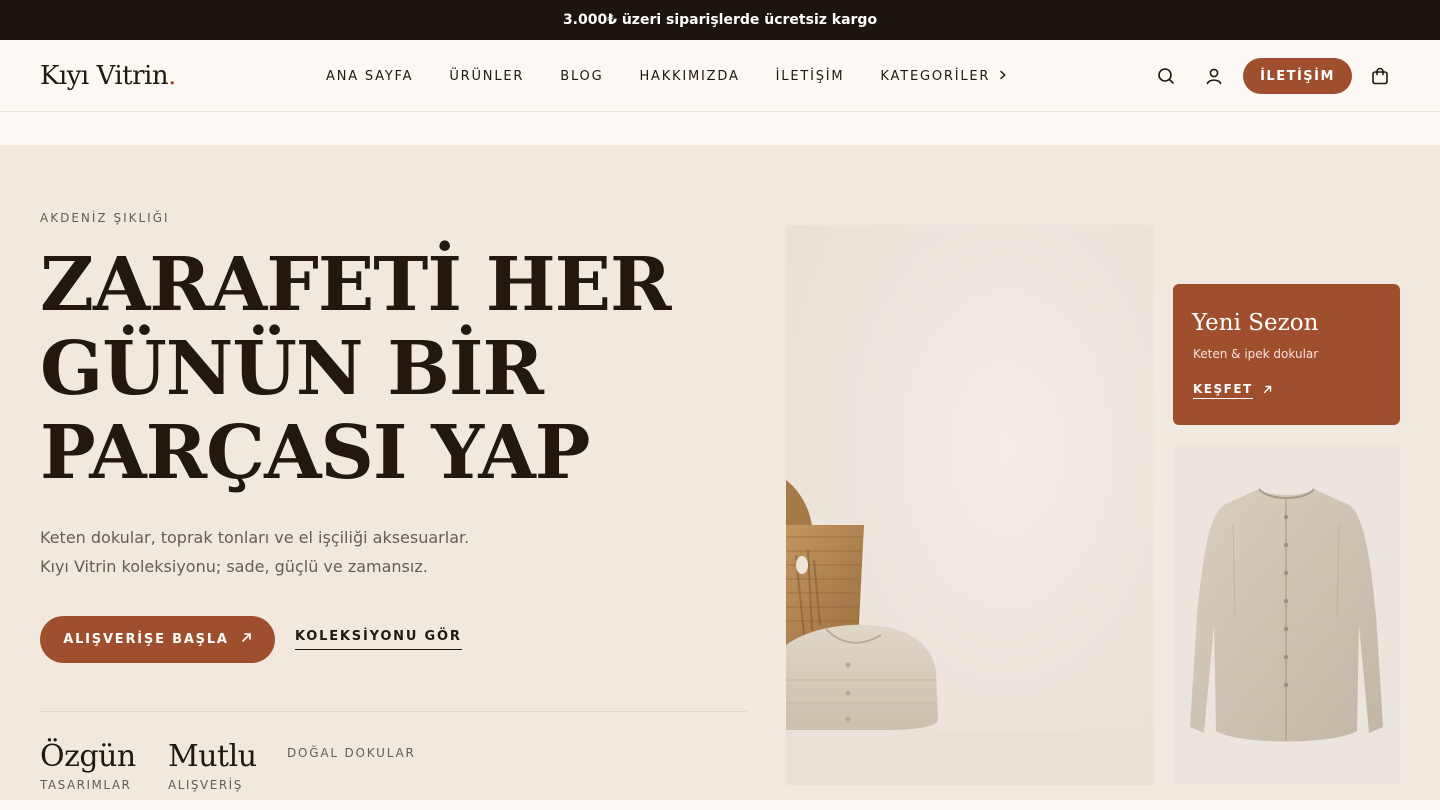  Describe the element at coordinates (1003, 76) in the screenshot. I see `chevron-right-icon` at that location.